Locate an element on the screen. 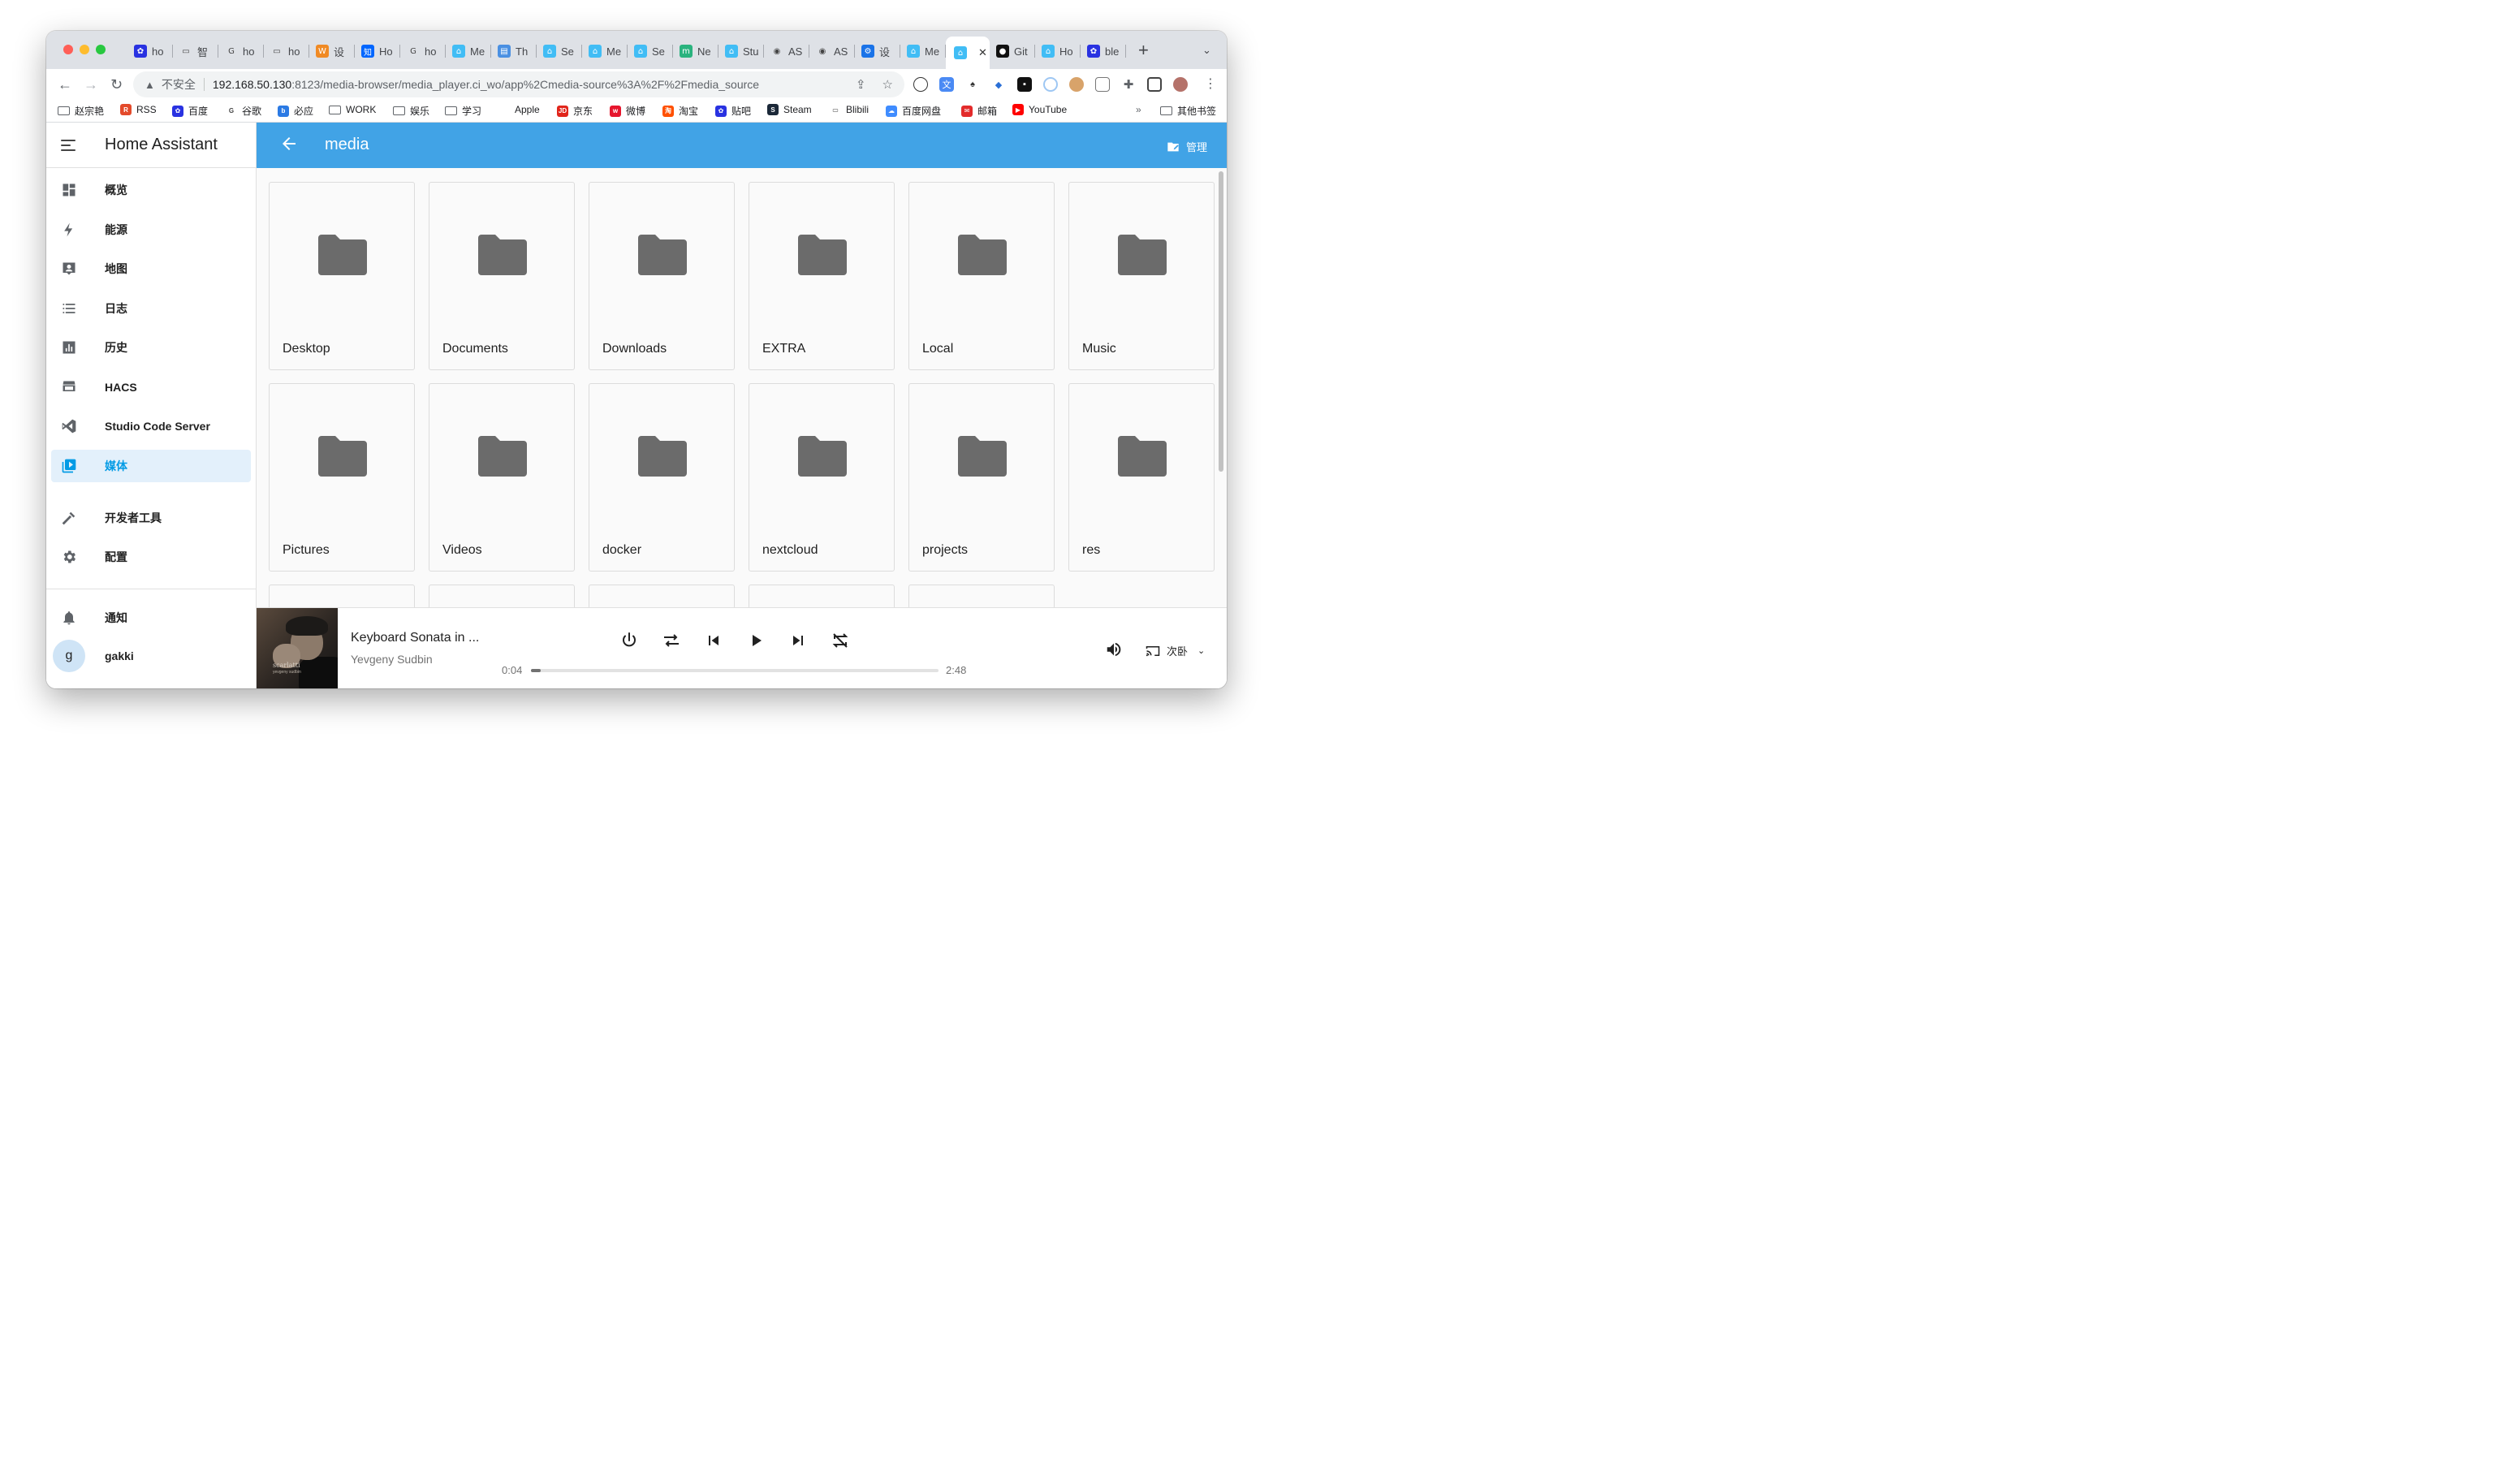  folder-card: res is located at coordinates (1141, 477).